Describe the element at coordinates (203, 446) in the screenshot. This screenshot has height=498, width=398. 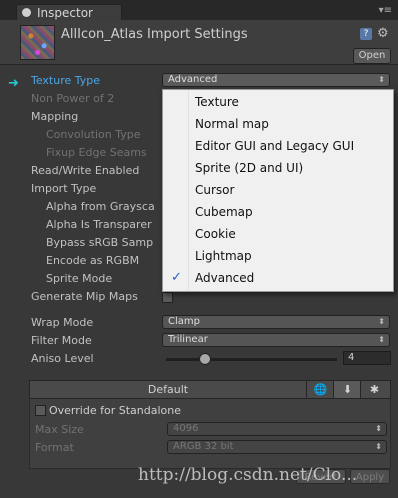
I see `format-value: ARGB 32 bit` at that location.